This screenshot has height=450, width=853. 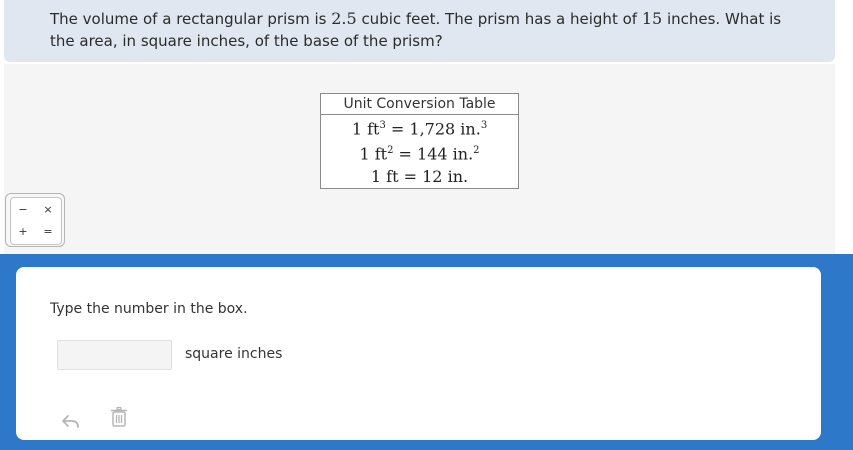 What do you see at coordinates (23, 209) in the screenshot?
I see `calculator-minus-key: −` at bounding box center [23, 209].